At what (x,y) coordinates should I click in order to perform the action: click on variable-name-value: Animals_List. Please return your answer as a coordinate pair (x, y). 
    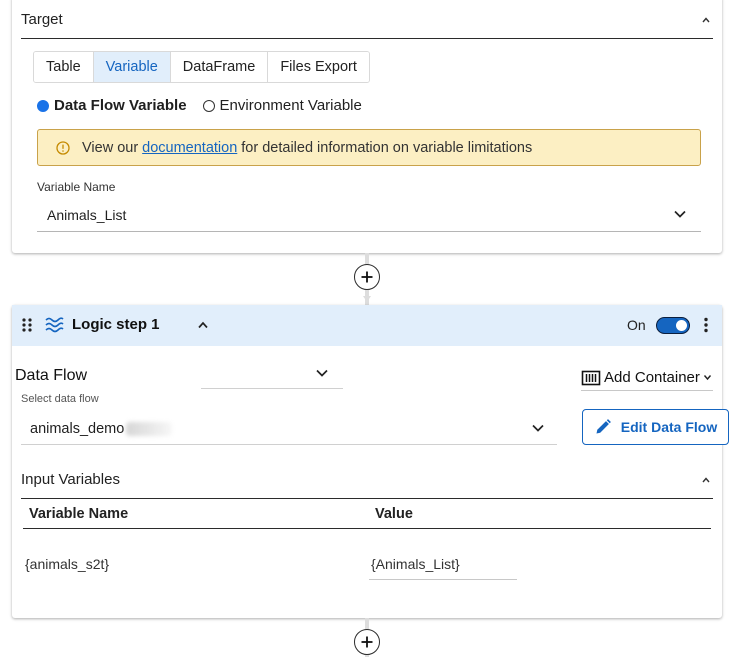
    Looking at the image, I should click on (87, 214).